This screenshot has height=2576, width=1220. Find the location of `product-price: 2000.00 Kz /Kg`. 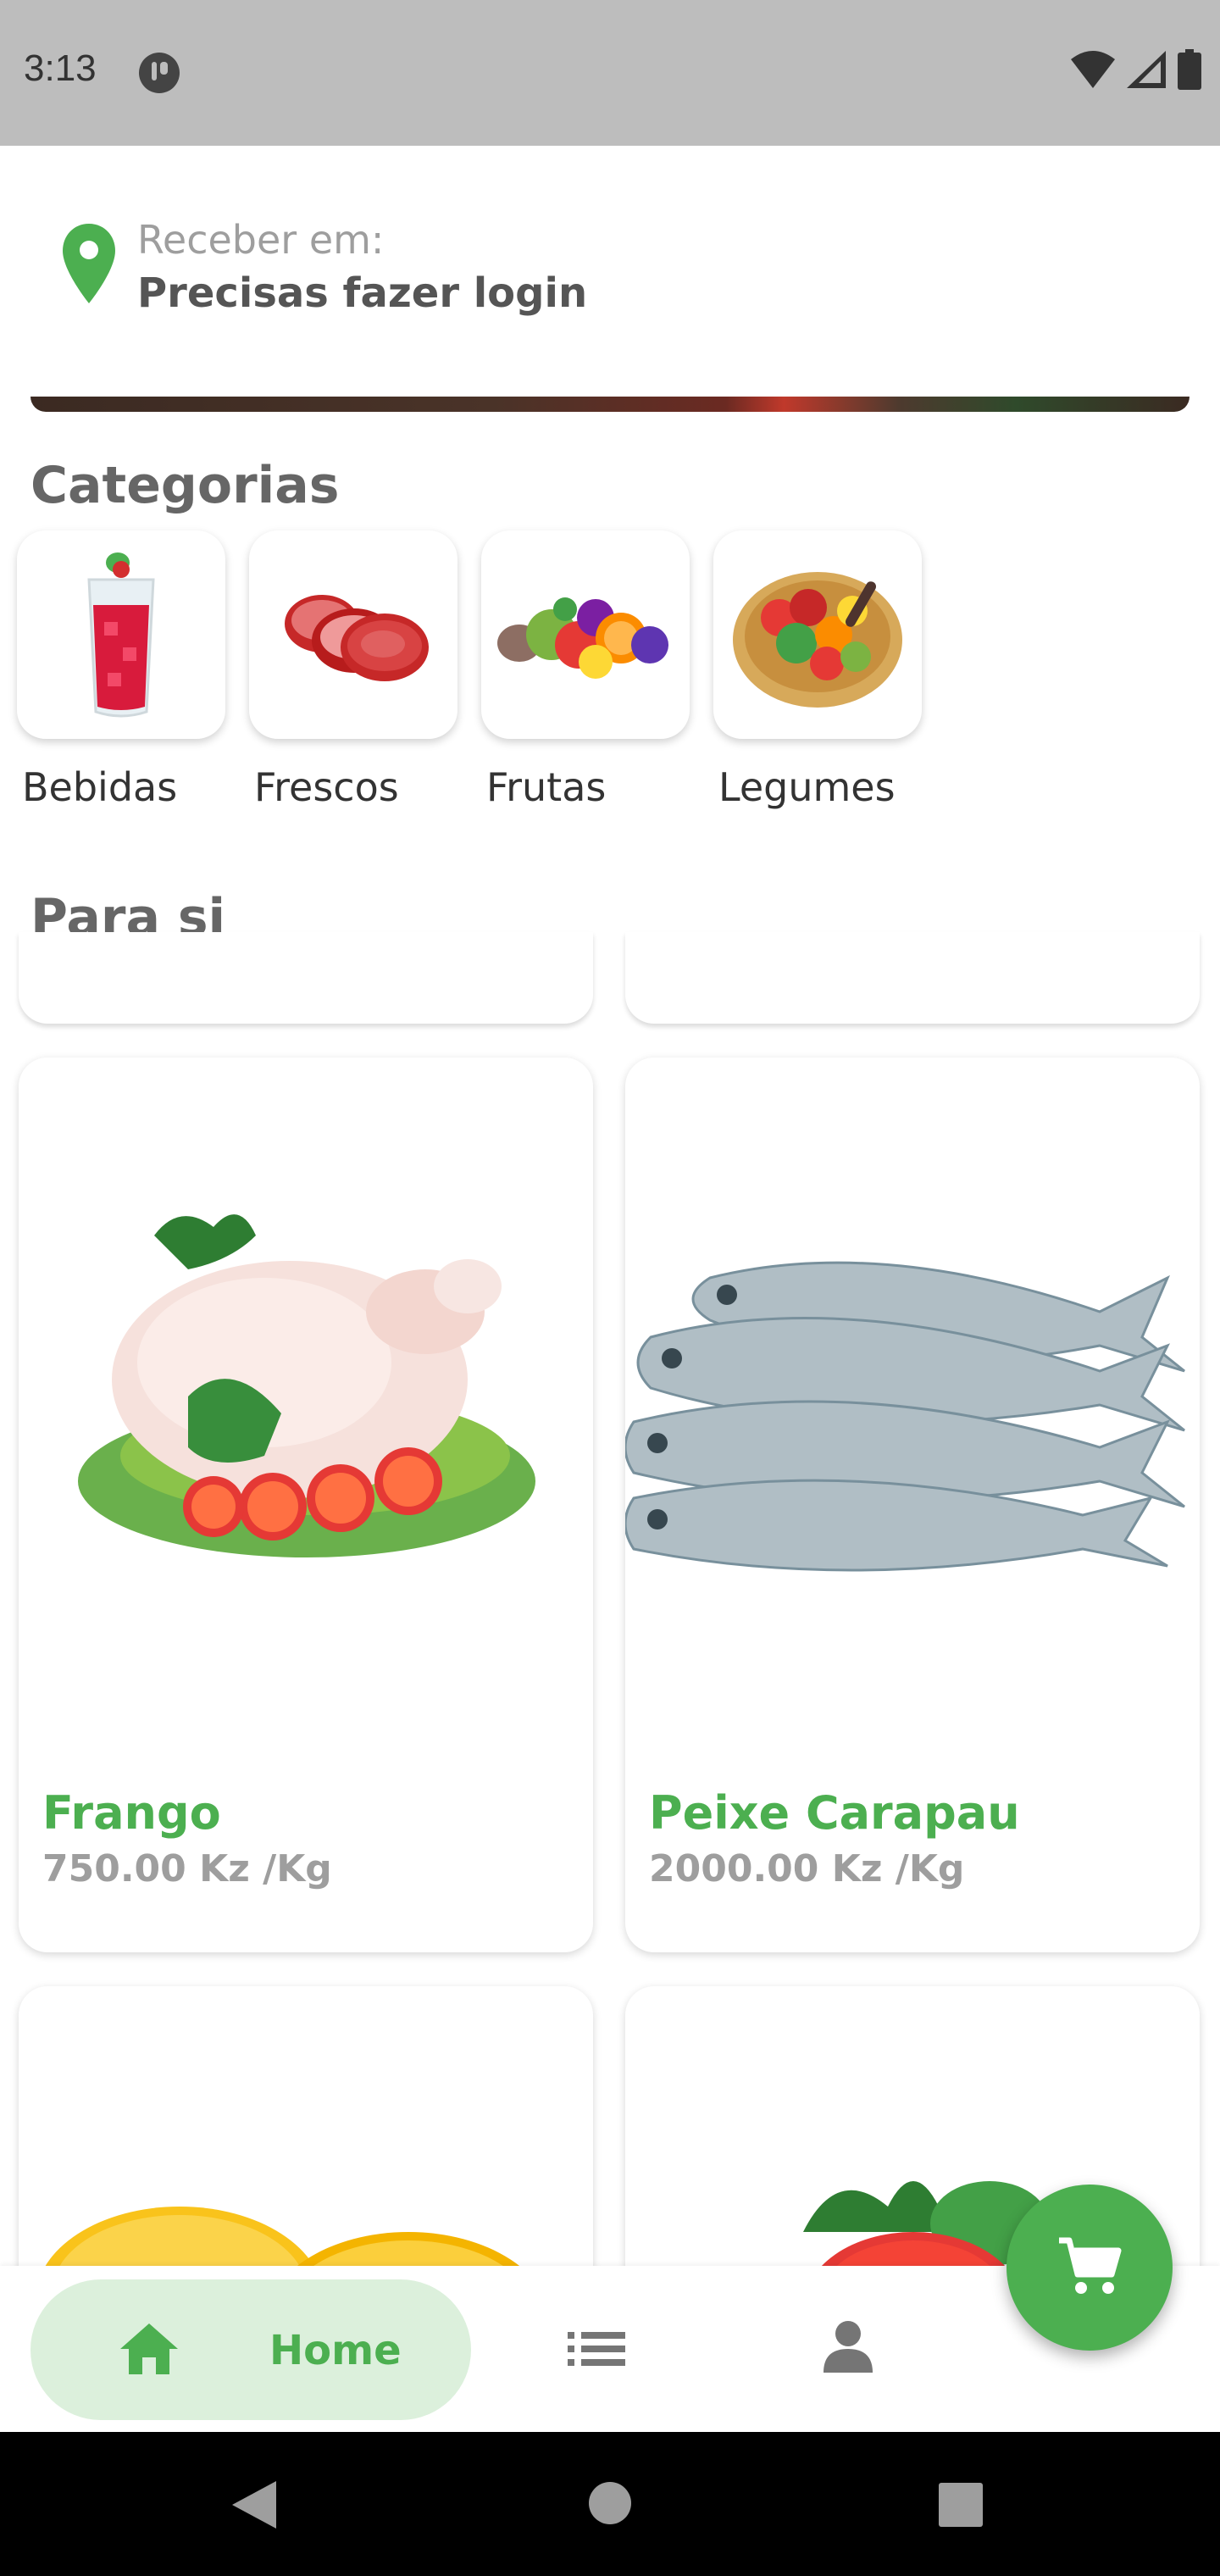

product-price: 2000.00 Kz /Kg is located at coordinates (807, 1868).